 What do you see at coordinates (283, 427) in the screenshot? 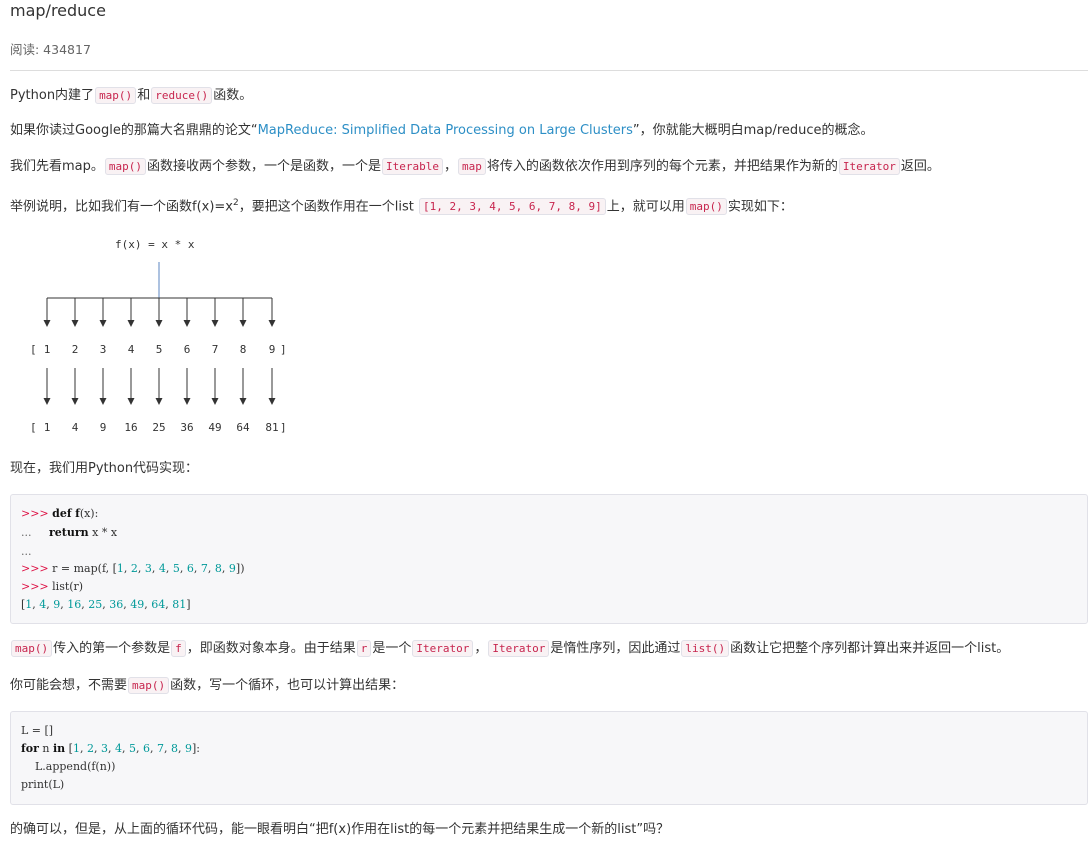
I see `output-close-bracket: ]` at bounding box center [283, 427].